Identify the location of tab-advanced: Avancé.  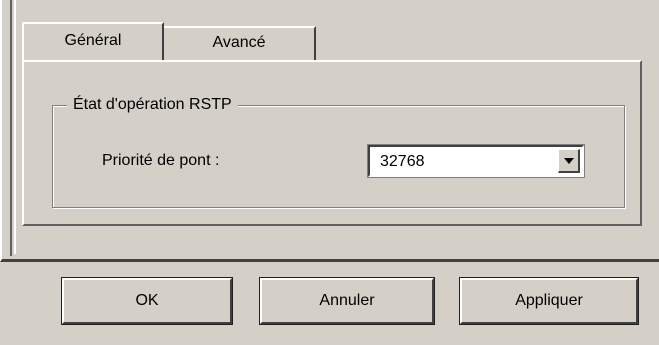
(240, 43).